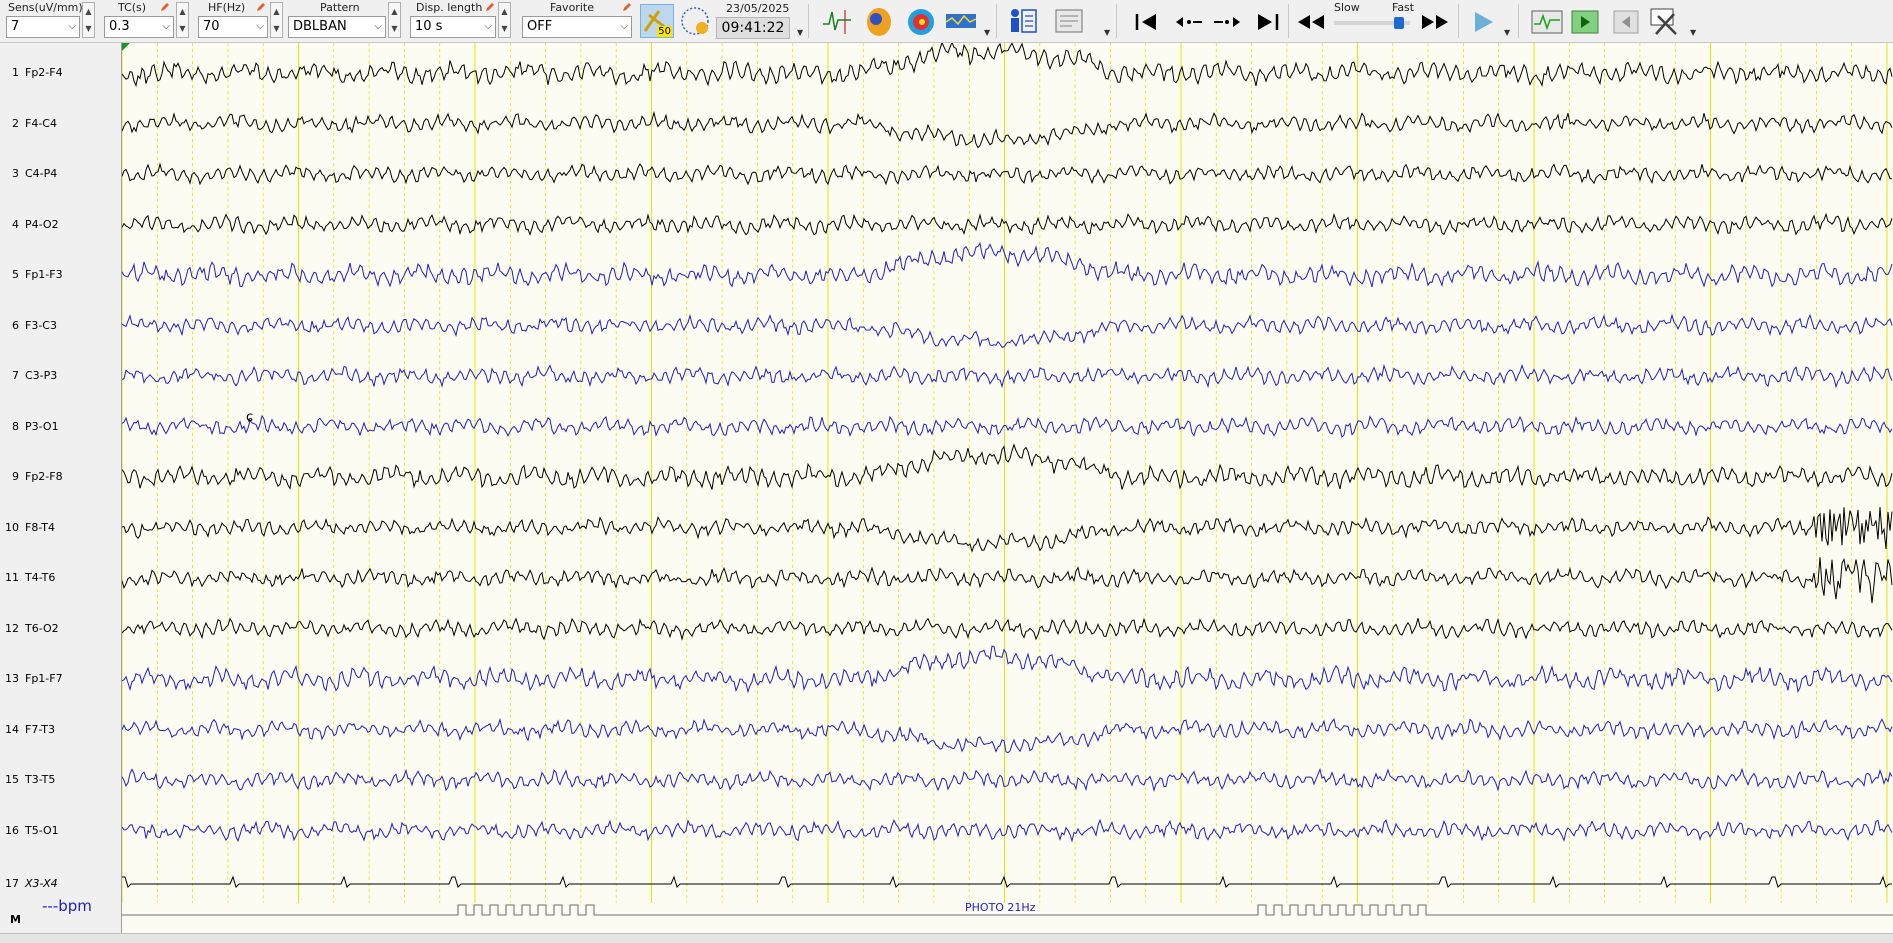 The image size is (1893, 943). Describe the element at coordinates (15, 476) in the screenshot. I see `channel-number: 9` at that location.